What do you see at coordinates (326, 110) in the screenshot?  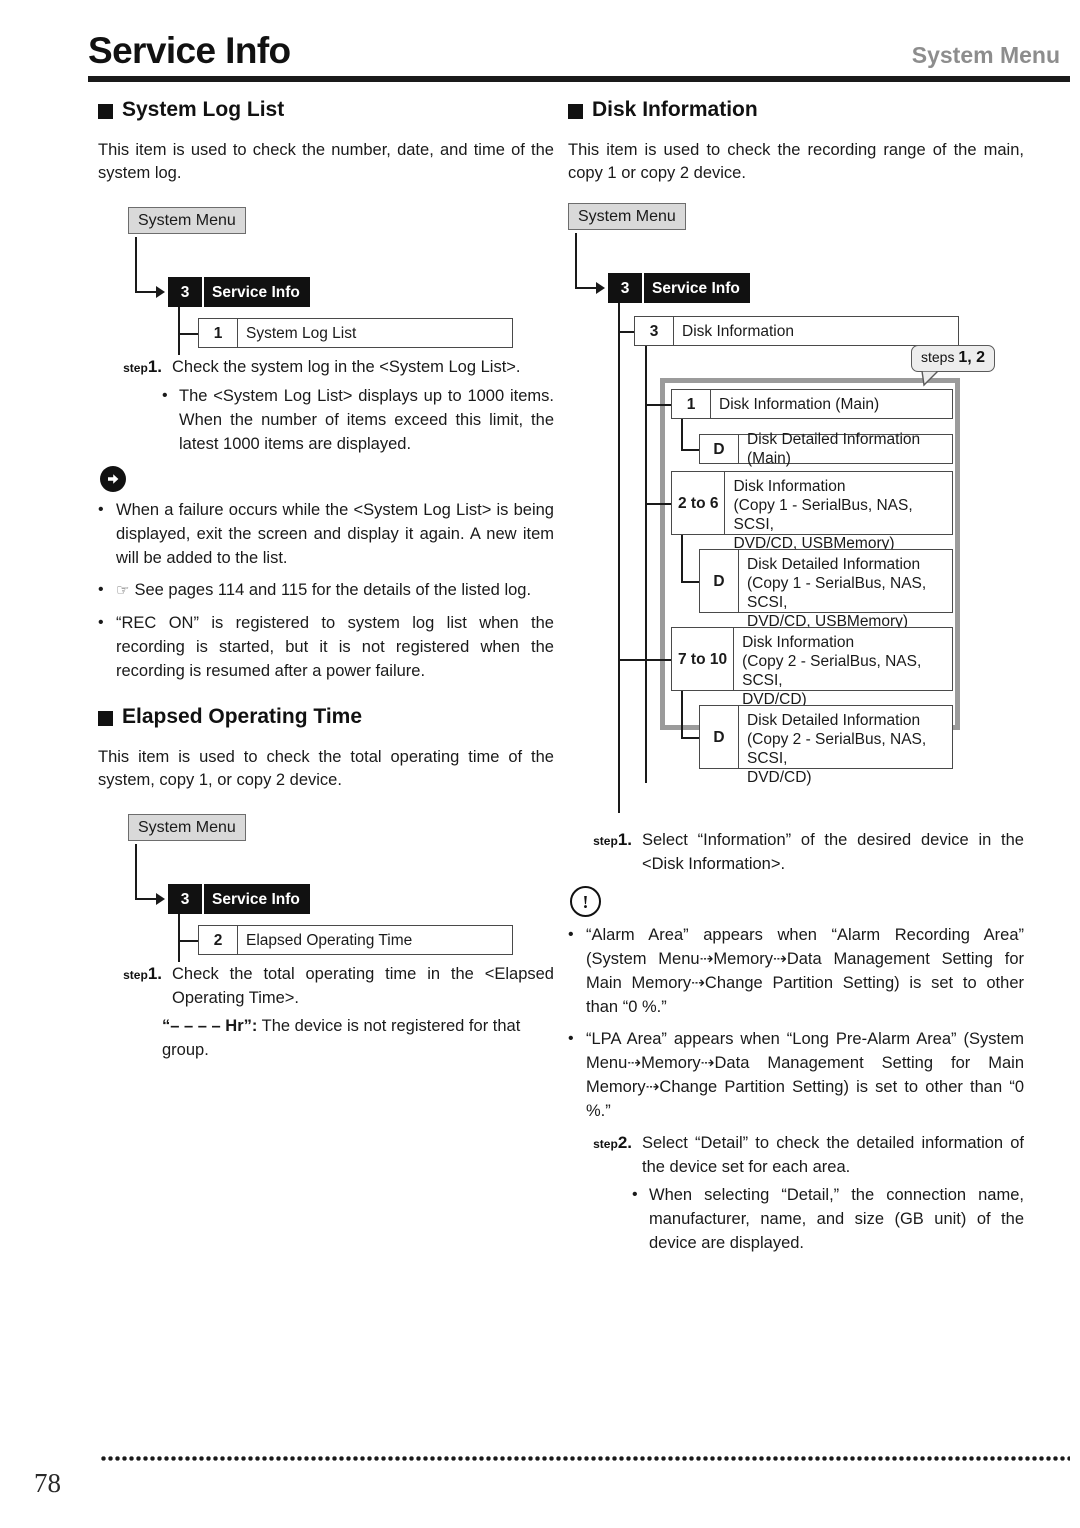 I see `section-heading: System Log List` at bounding box center [326, 110].